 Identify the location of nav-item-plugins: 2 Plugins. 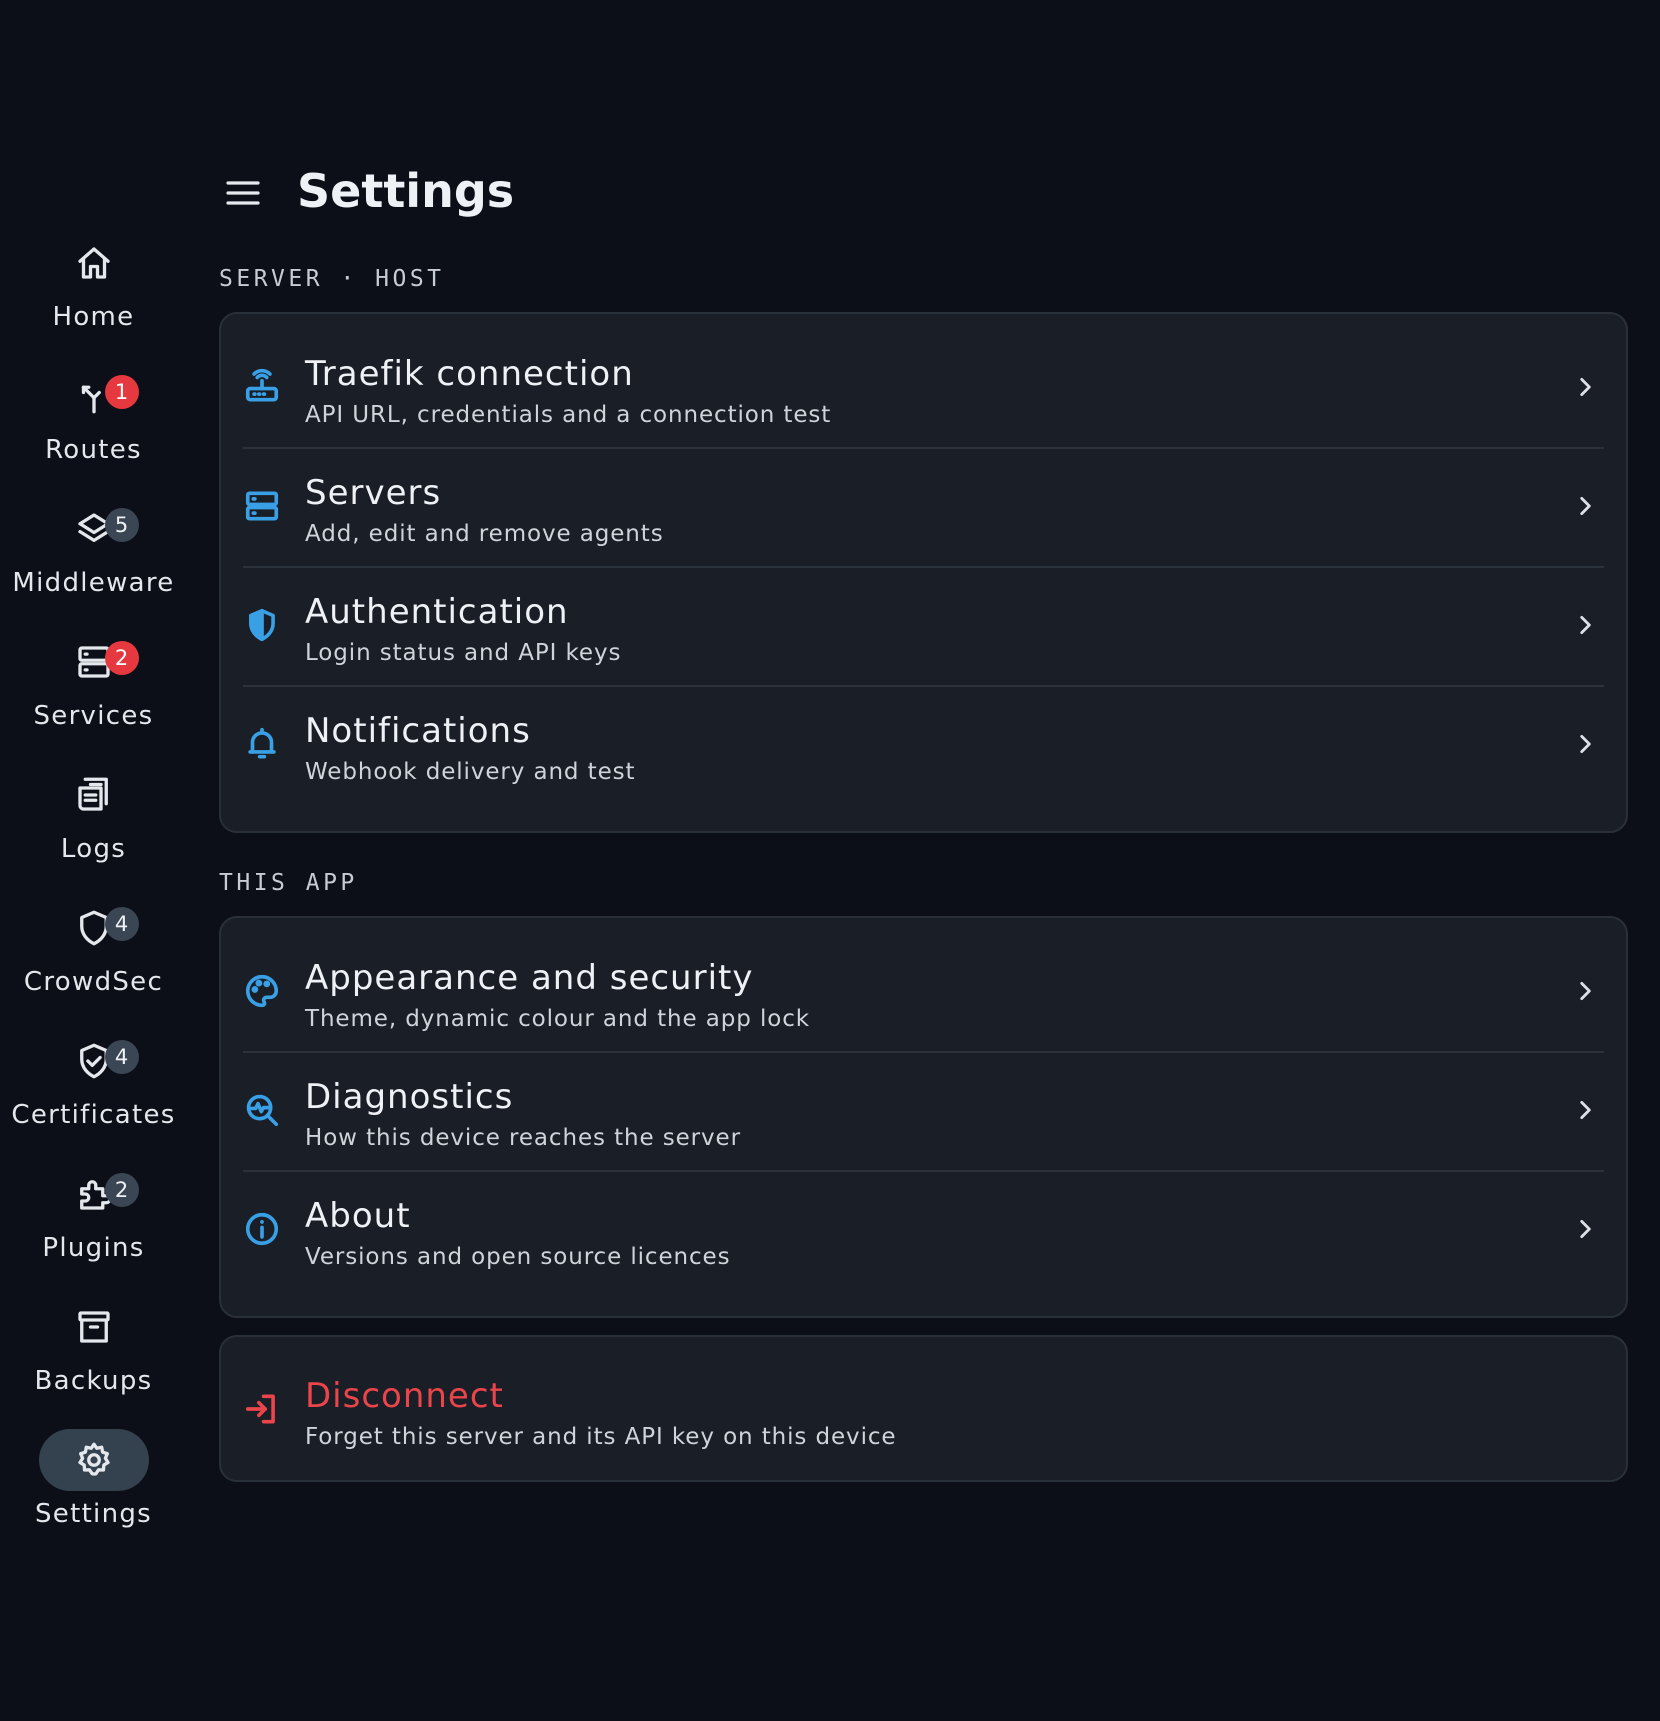
(93, 1223).